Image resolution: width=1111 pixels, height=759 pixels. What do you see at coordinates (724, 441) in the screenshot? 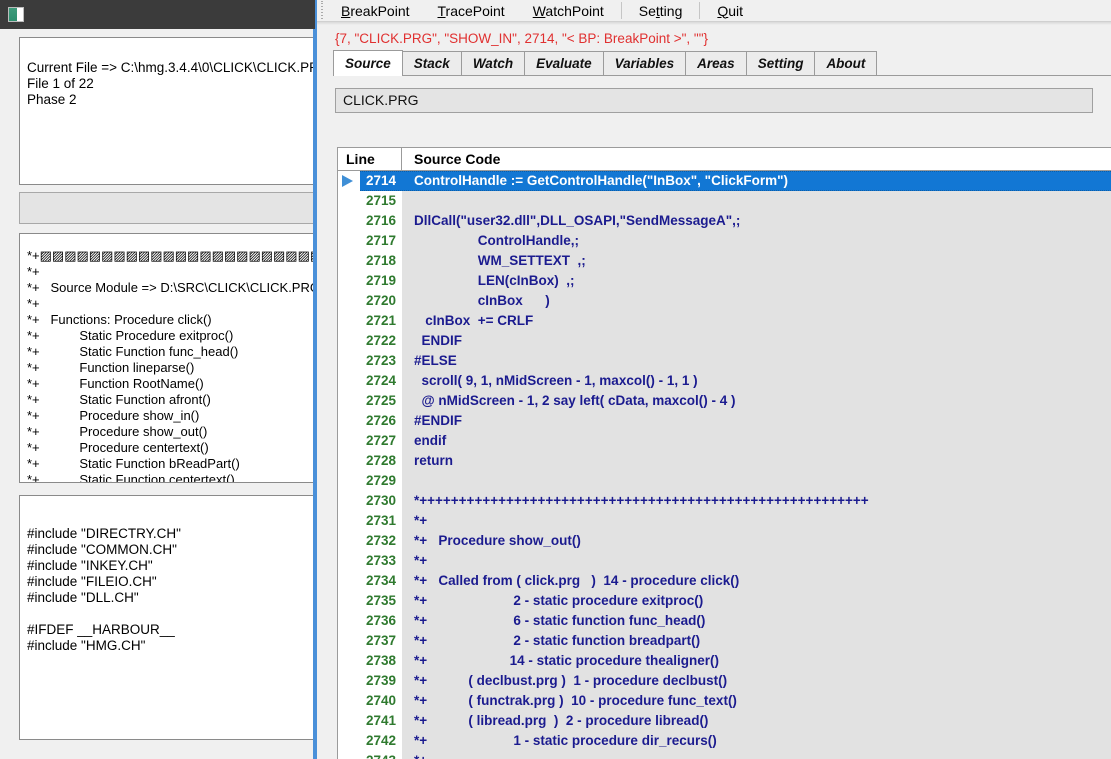
I see `code-row: 2727 endif` at bounding box center [724, 441].